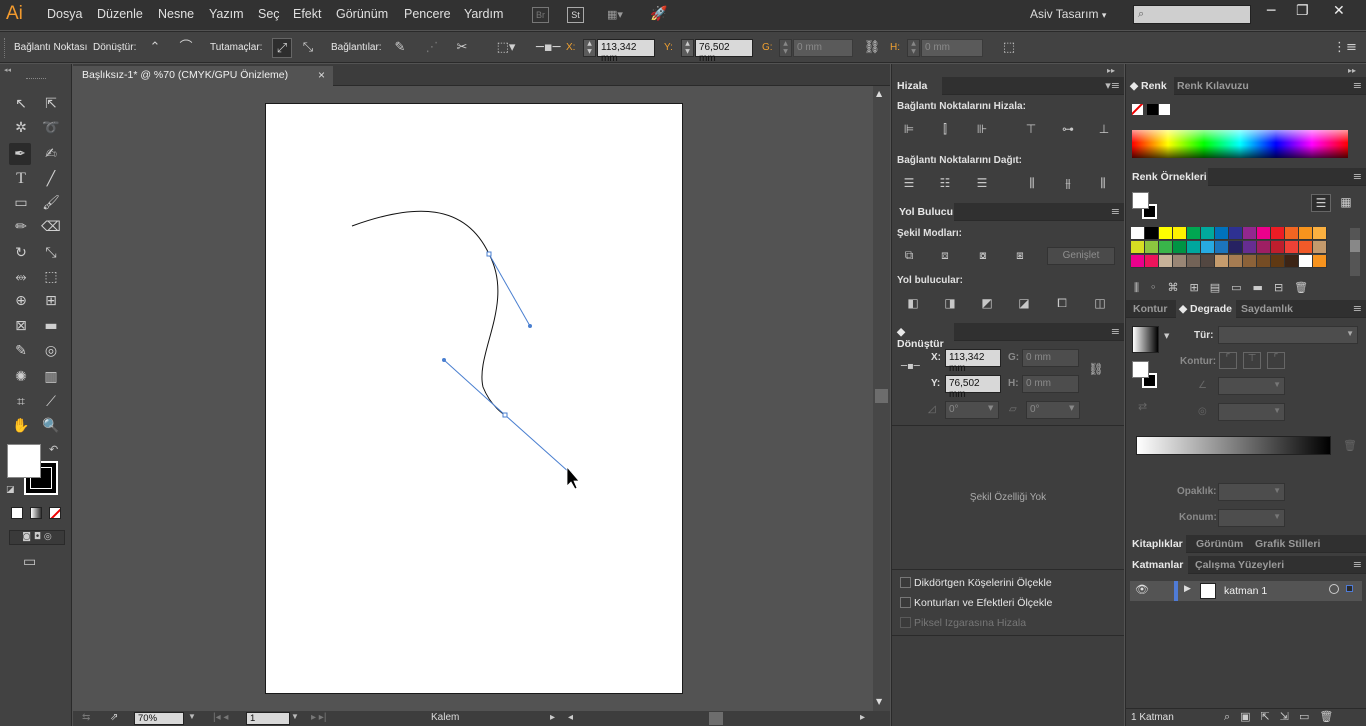 This screenshot has width=1366, height=726. Describe the element at coordinates (1062, 303) in the screenshot. I see `outline-icon: ⧠` at that location.